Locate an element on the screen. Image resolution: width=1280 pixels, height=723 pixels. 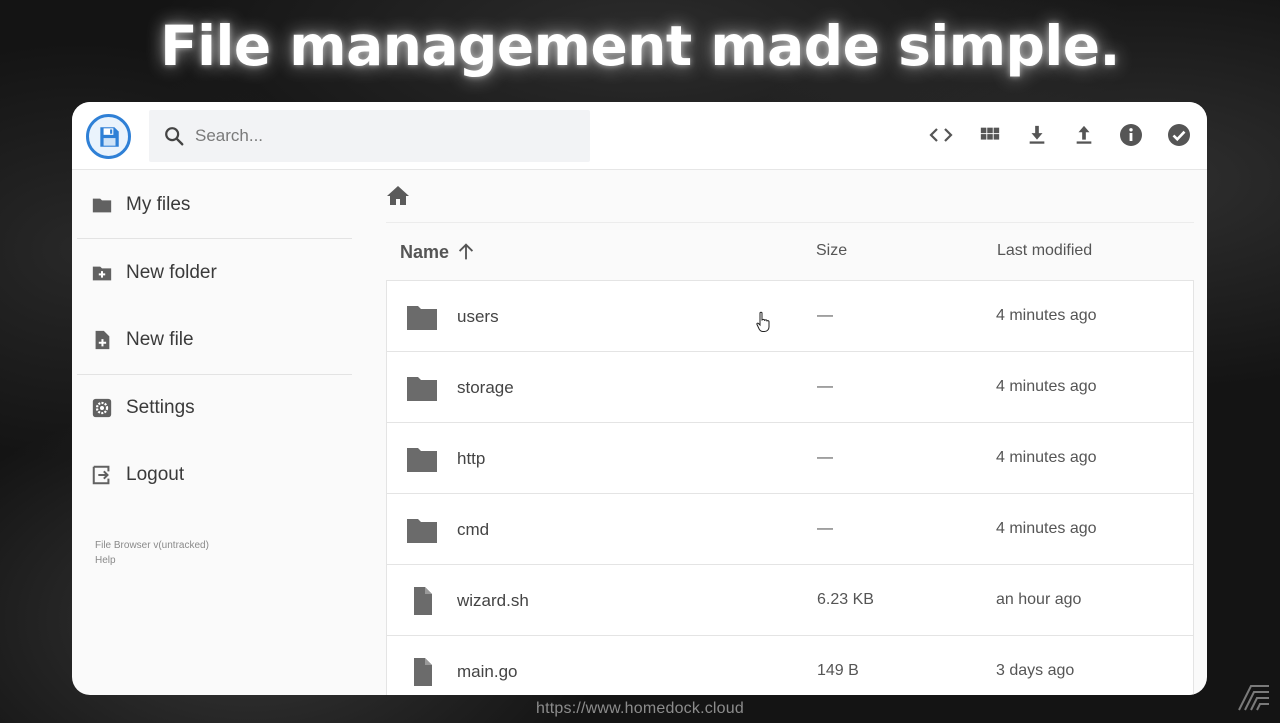
info-icon is located at coordinates (1131, 135).